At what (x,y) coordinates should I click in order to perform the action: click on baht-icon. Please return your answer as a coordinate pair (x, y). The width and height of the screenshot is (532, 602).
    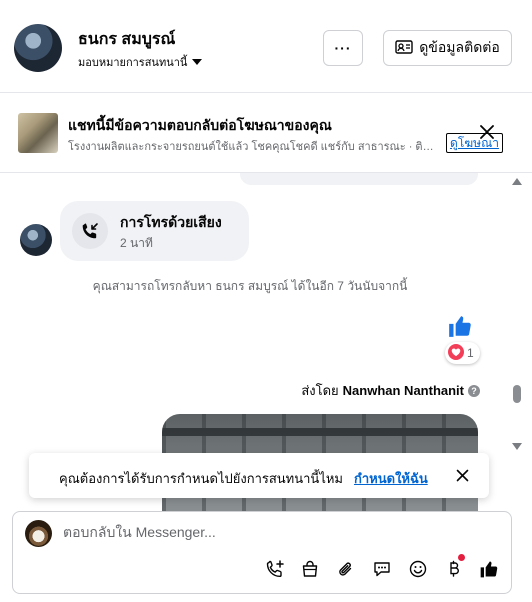
    Looking at the image, I should click on (454, 568).